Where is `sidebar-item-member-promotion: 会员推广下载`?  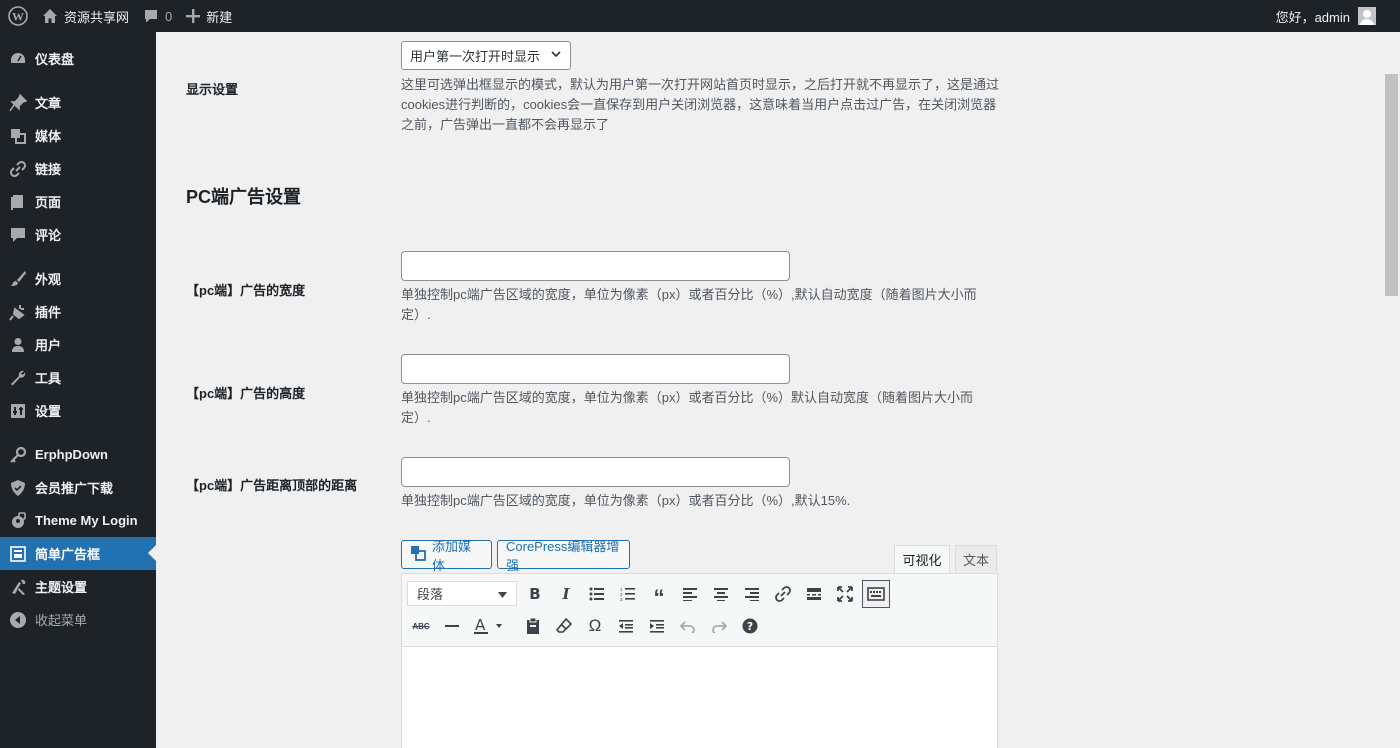
sidebar-item-member-promotion: 会员推广下载 is located at coordinates (78, 487).